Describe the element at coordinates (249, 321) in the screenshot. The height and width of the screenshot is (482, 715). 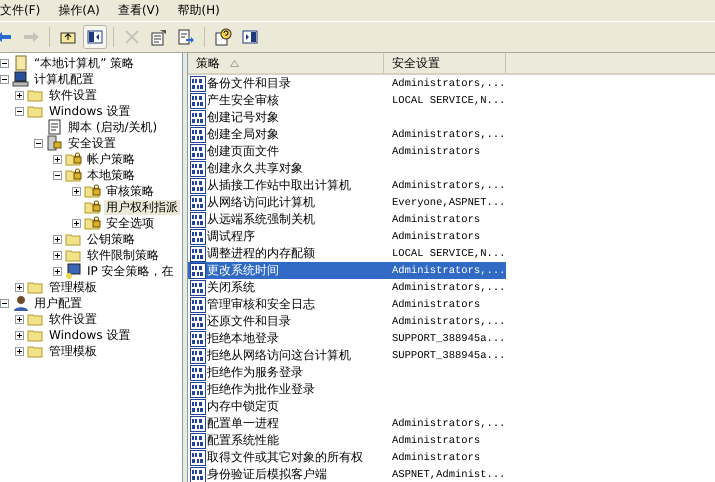
I see `policy-name: 还原文件和目录` at that location.